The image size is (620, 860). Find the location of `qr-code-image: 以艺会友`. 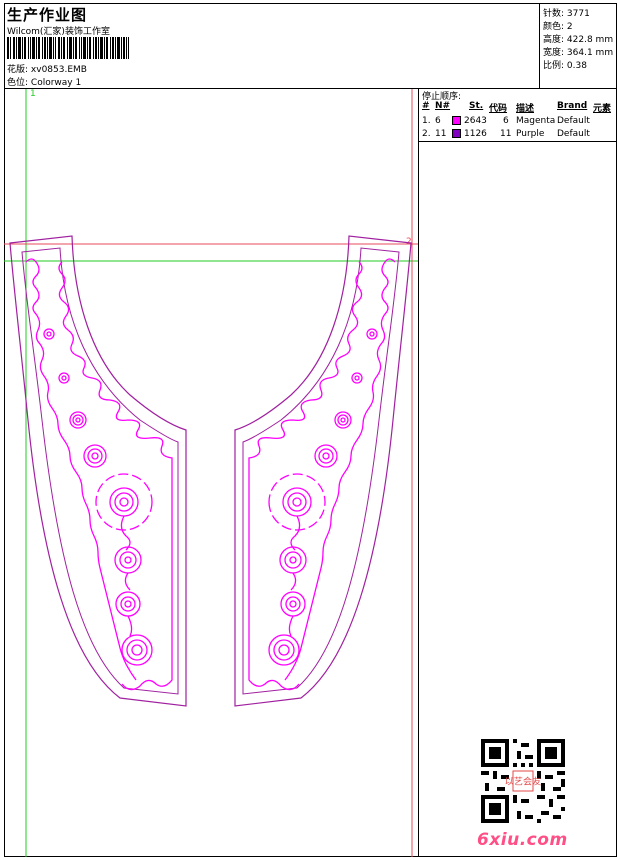

qr-code-image: 以艺会友 is located at coordinates (523, 781).